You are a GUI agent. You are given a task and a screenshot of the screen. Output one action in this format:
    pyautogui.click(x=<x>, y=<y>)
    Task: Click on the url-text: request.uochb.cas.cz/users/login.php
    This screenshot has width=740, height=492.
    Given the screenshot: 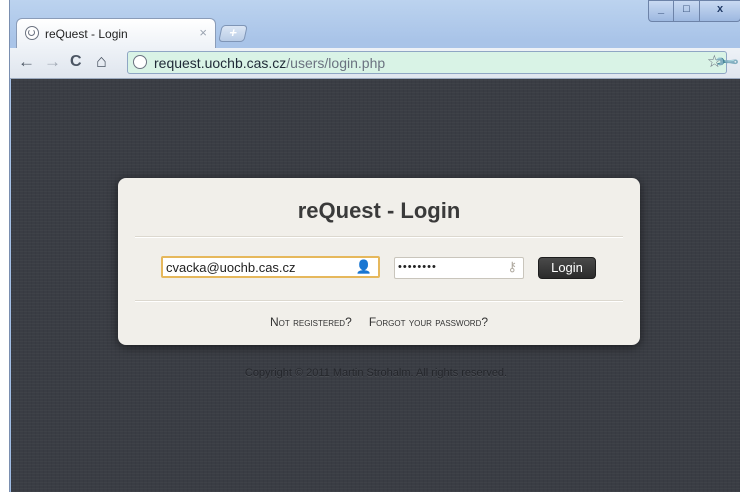 What is the action you would take?
    pyautogui.click(x=269, y=63)
    